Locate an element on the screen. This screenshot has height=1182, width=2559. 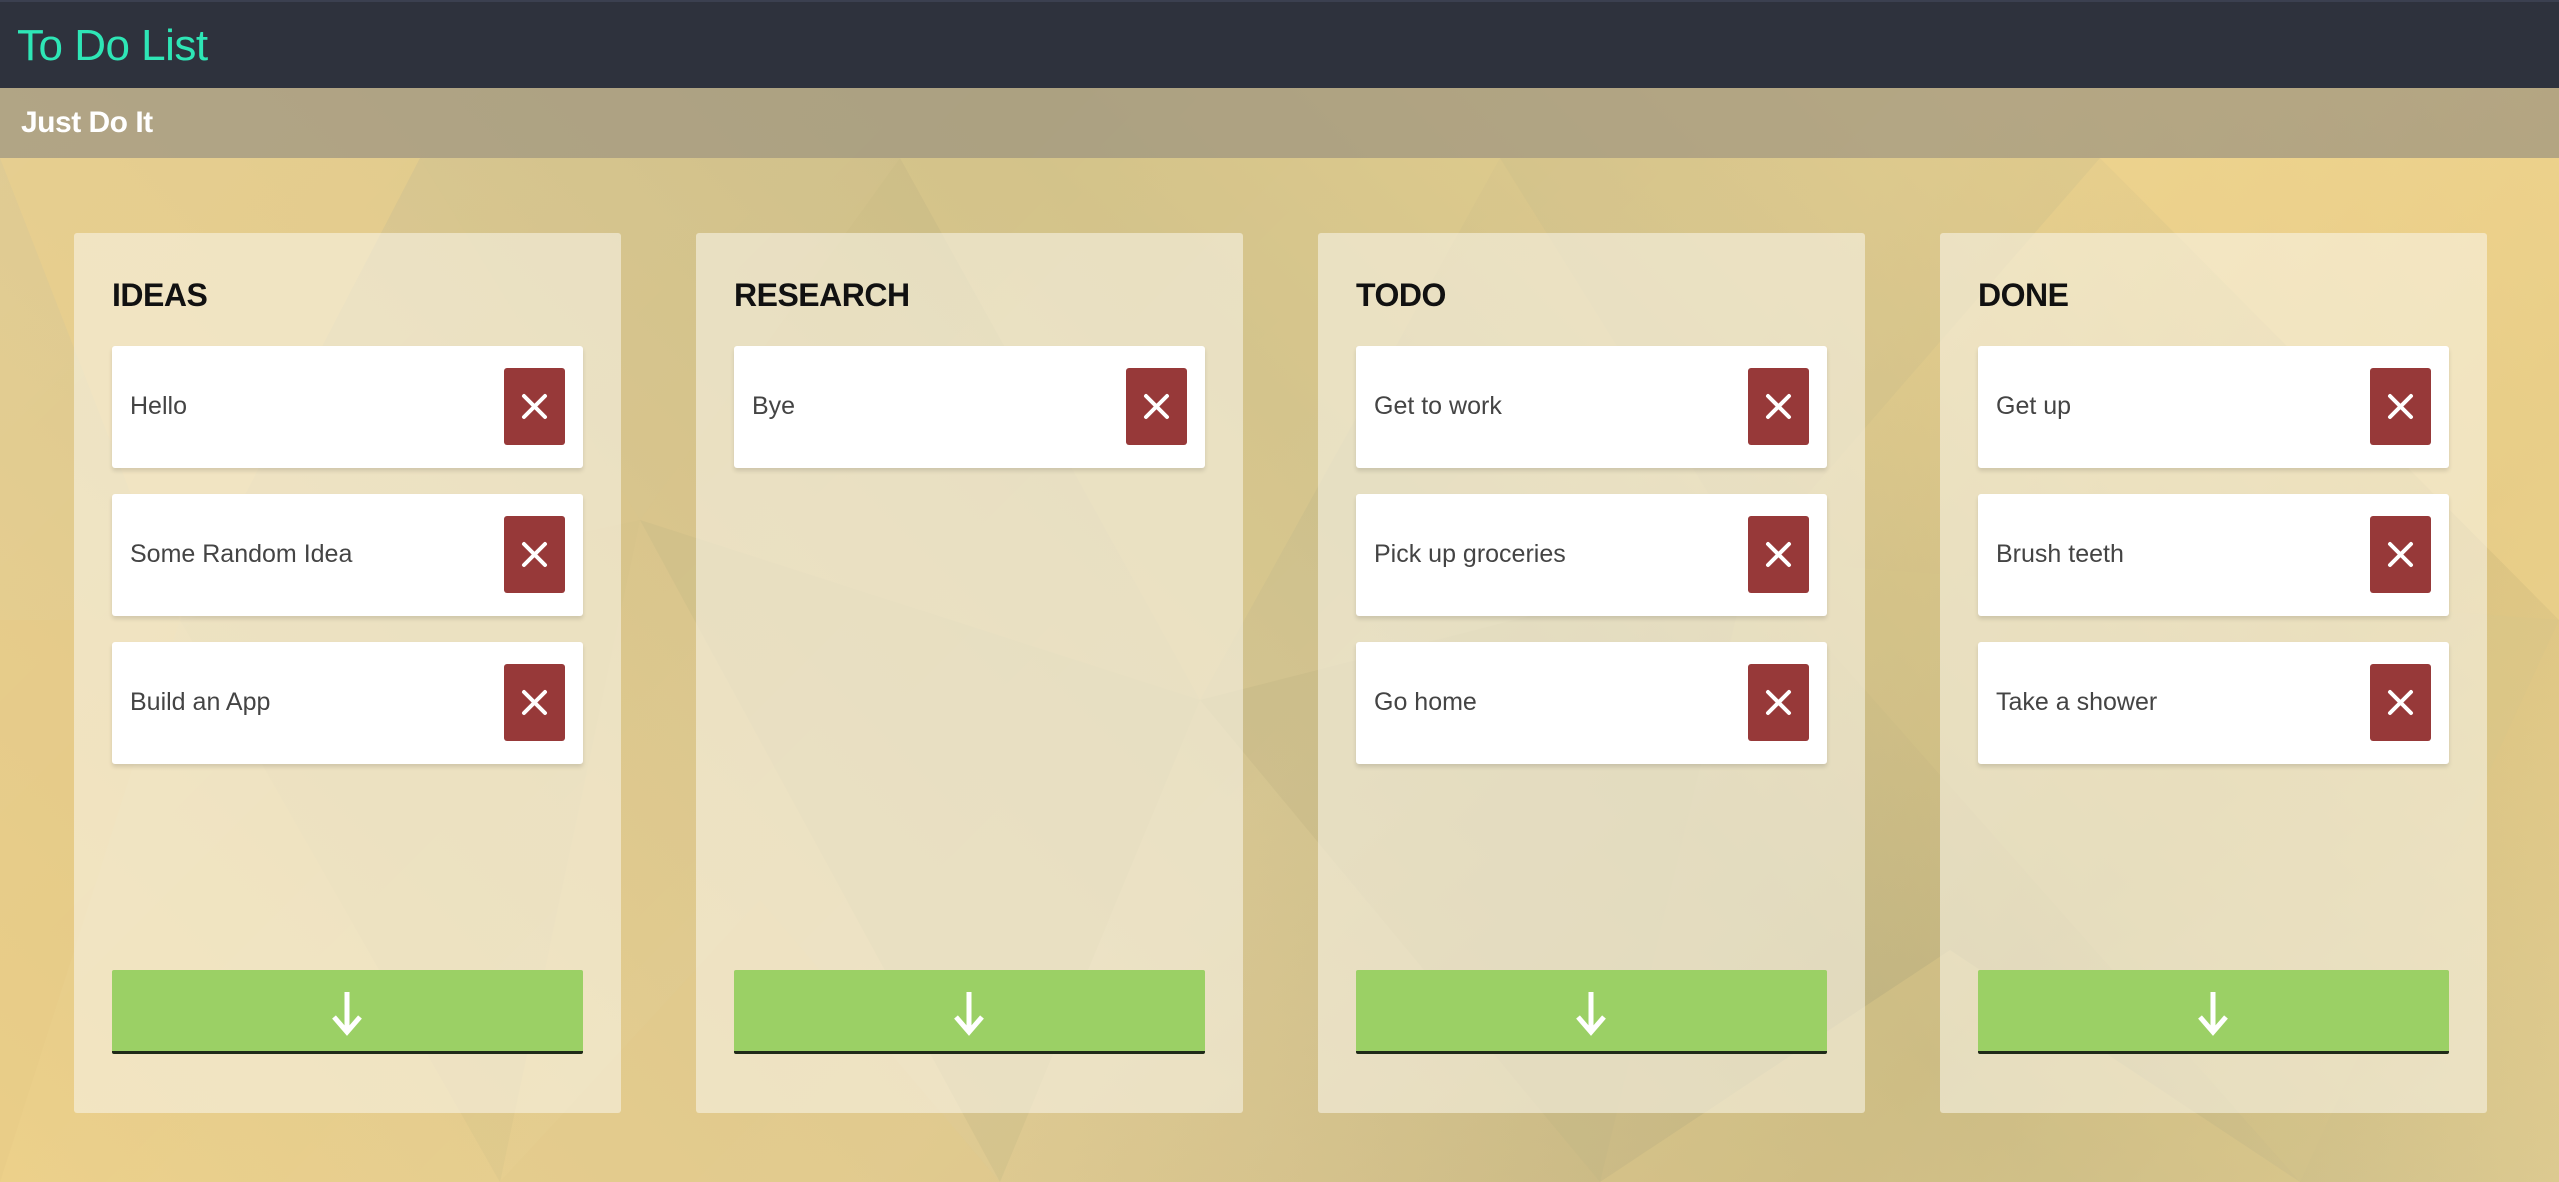
task-text: Build an App is located at coordinates (200, 702).